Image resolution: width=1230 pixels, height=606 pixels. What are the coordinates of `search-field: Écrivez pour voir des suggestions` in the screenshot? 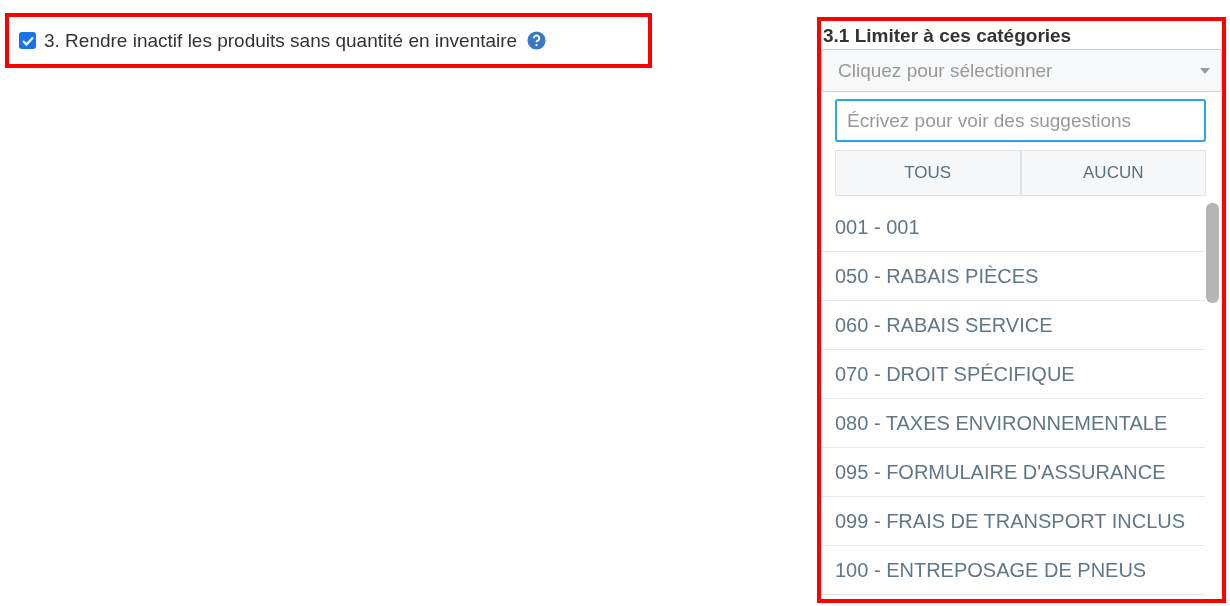 It's located at (1020, 120).